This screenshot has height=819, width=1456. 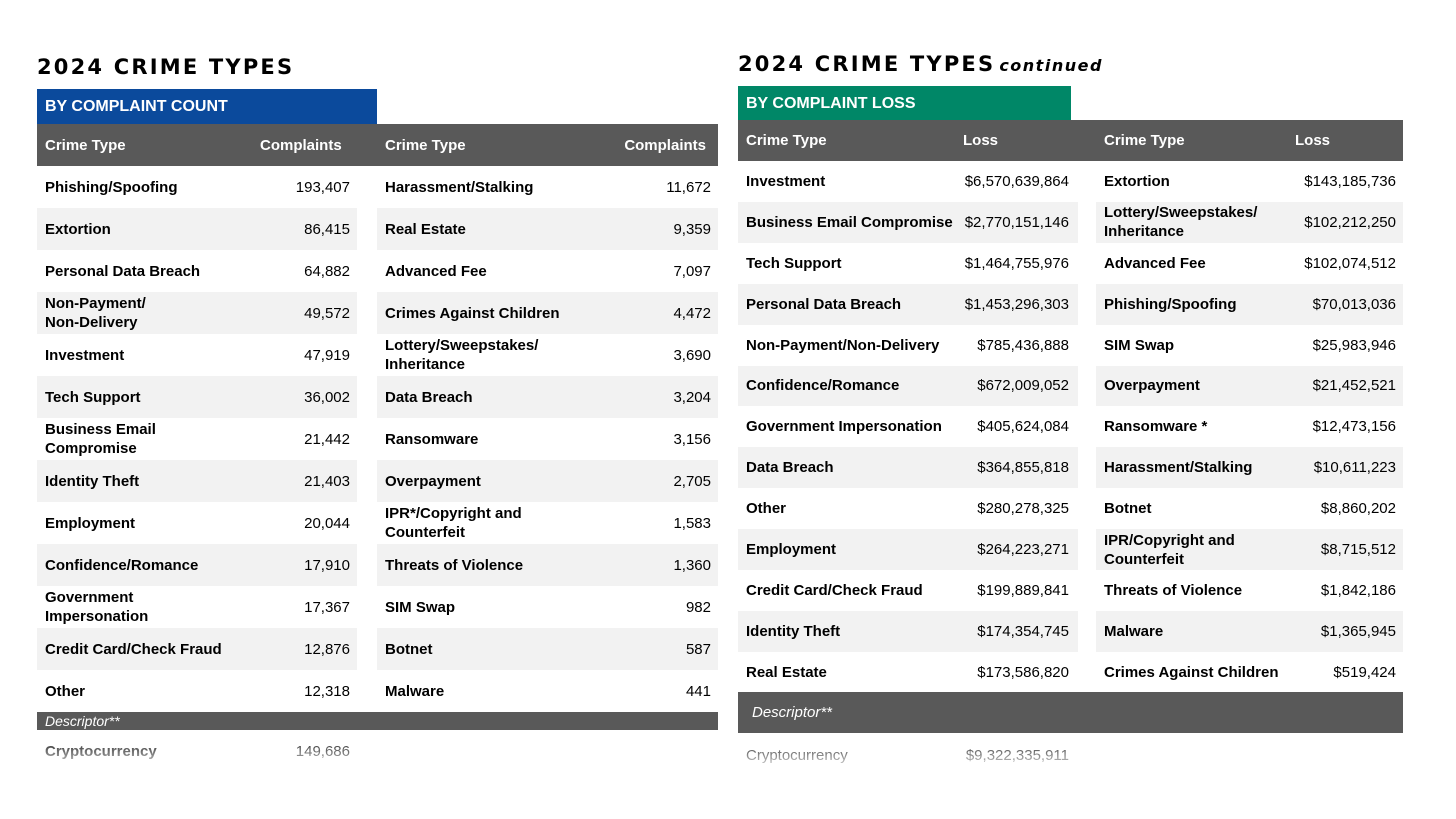 I want to click on value-cell: $143,185,736, so click(x=1350, y=181).